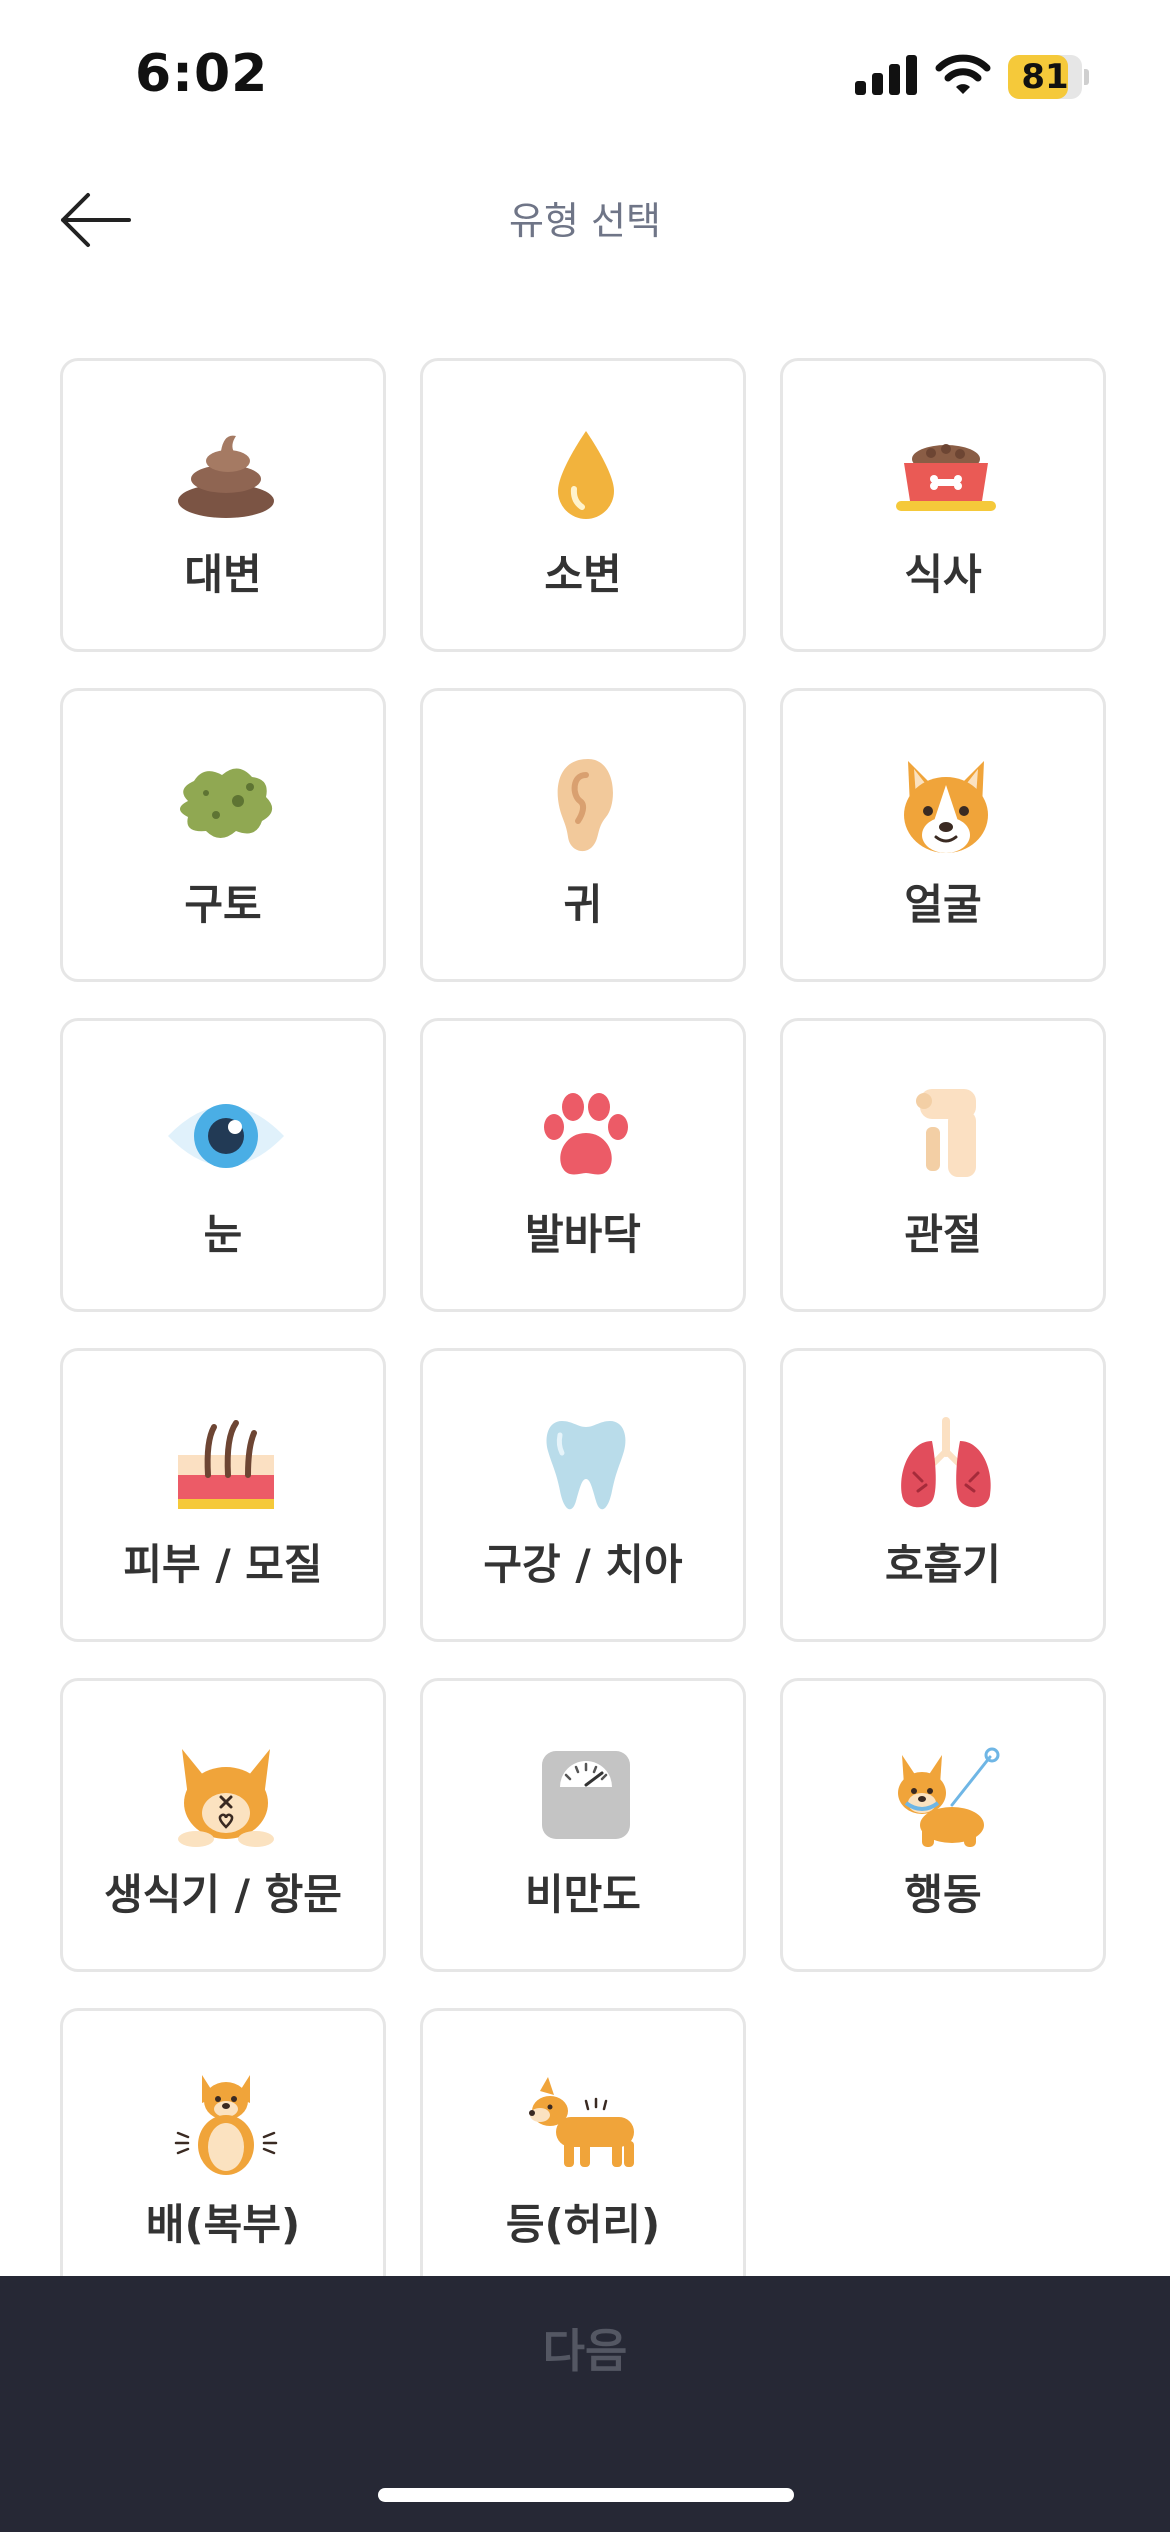  What do you see at coordinates (585, 2351) in the screenshot?
I see `next-button: 다음` at bounding box center [585, 2351].